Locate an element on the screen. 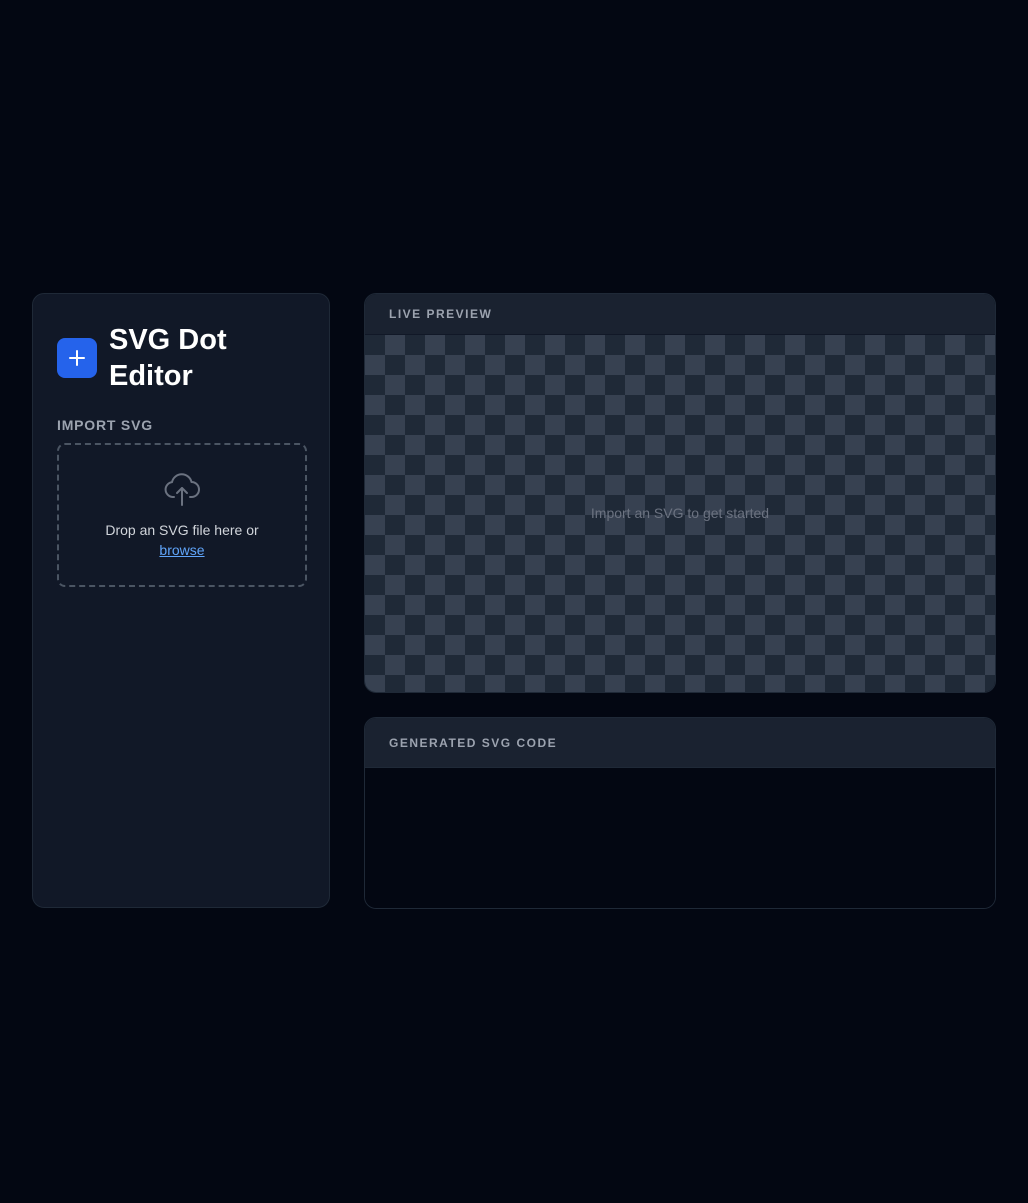 Image resolution: width=1028 pixels, height=1203 pixels. app-title: SVG Dot Editor is located at coordinates (168, 358).